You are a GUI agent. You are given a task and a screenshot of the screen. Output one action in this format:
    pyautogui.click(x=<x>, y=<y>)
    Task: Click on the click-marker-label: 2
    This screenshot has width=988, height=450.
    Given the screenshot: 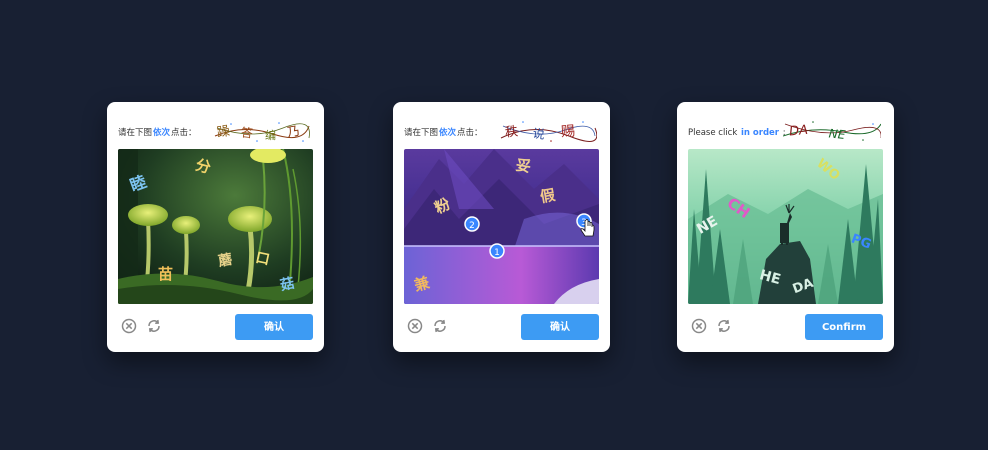 What is the action you would take?
    pyautogui.click(x=472, y=226)
    